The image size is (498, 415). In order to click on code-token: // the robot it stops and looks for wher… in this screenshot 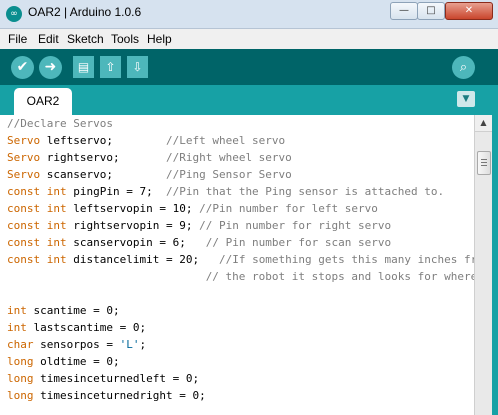, I will do `click(339, 276)`.